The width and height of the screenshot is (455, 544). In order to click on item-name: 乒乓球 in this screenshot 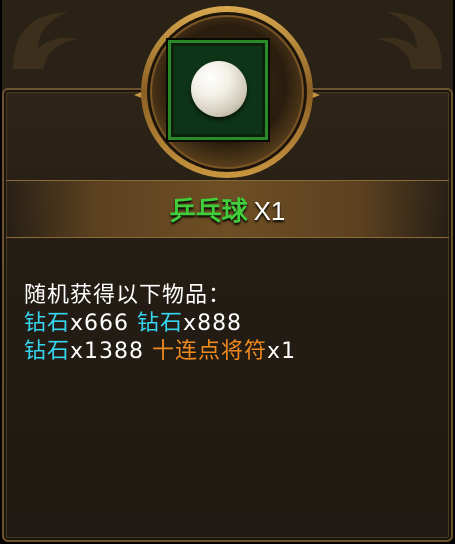, I will do `click(208, 212)`.